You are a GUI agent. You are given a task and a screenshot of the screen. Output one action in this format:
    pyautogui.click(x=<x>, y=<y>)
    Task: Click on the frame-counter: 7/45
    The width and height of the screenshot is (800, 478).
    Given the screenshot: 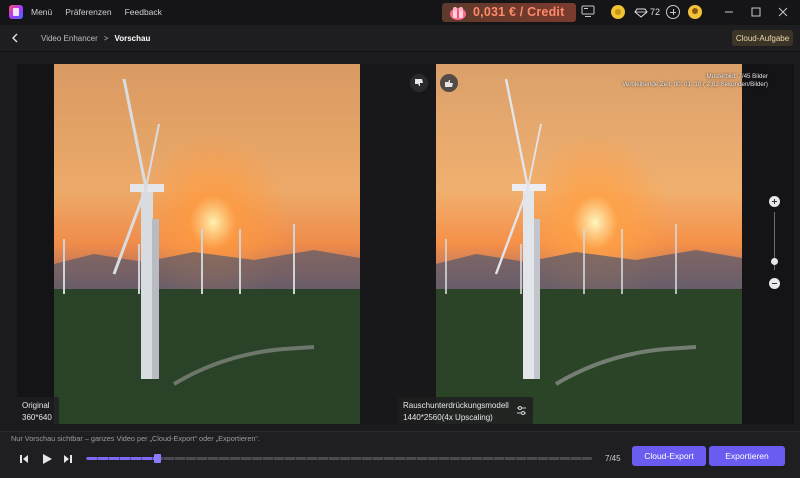 What is the action you would take?
    pyautogui.click(x=613, y=458)
    